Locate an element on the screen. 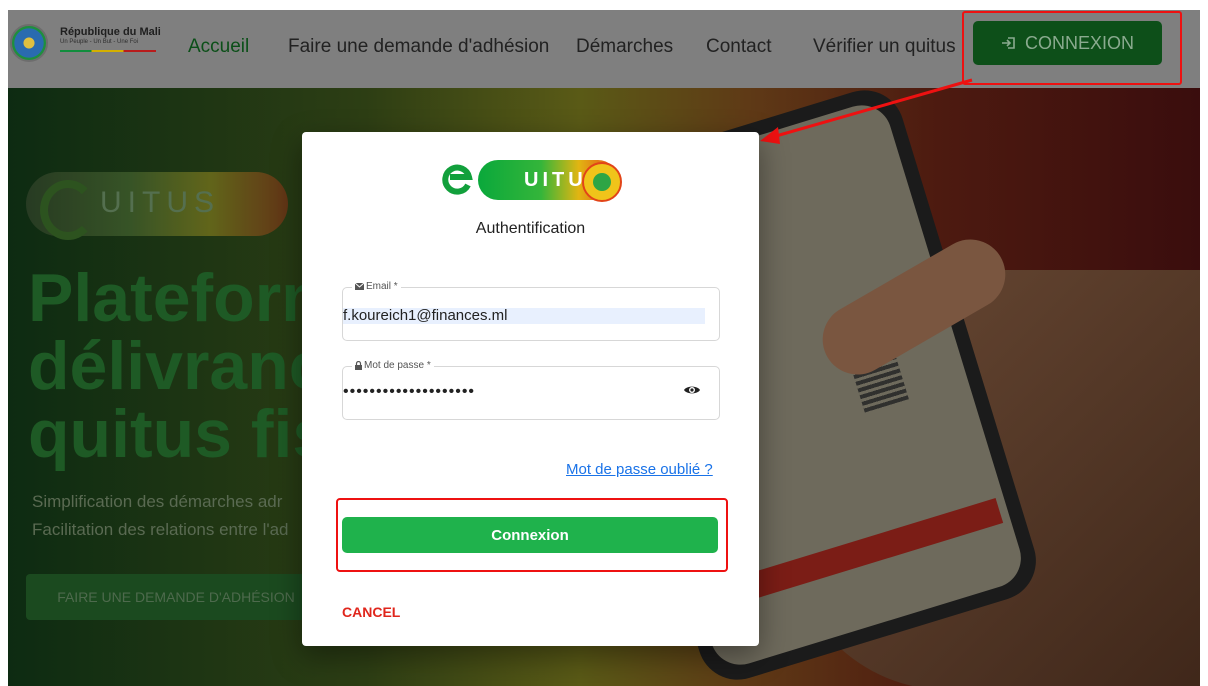  email-input: f.koureich1@finances.ml is located at coordinates (524, 316).